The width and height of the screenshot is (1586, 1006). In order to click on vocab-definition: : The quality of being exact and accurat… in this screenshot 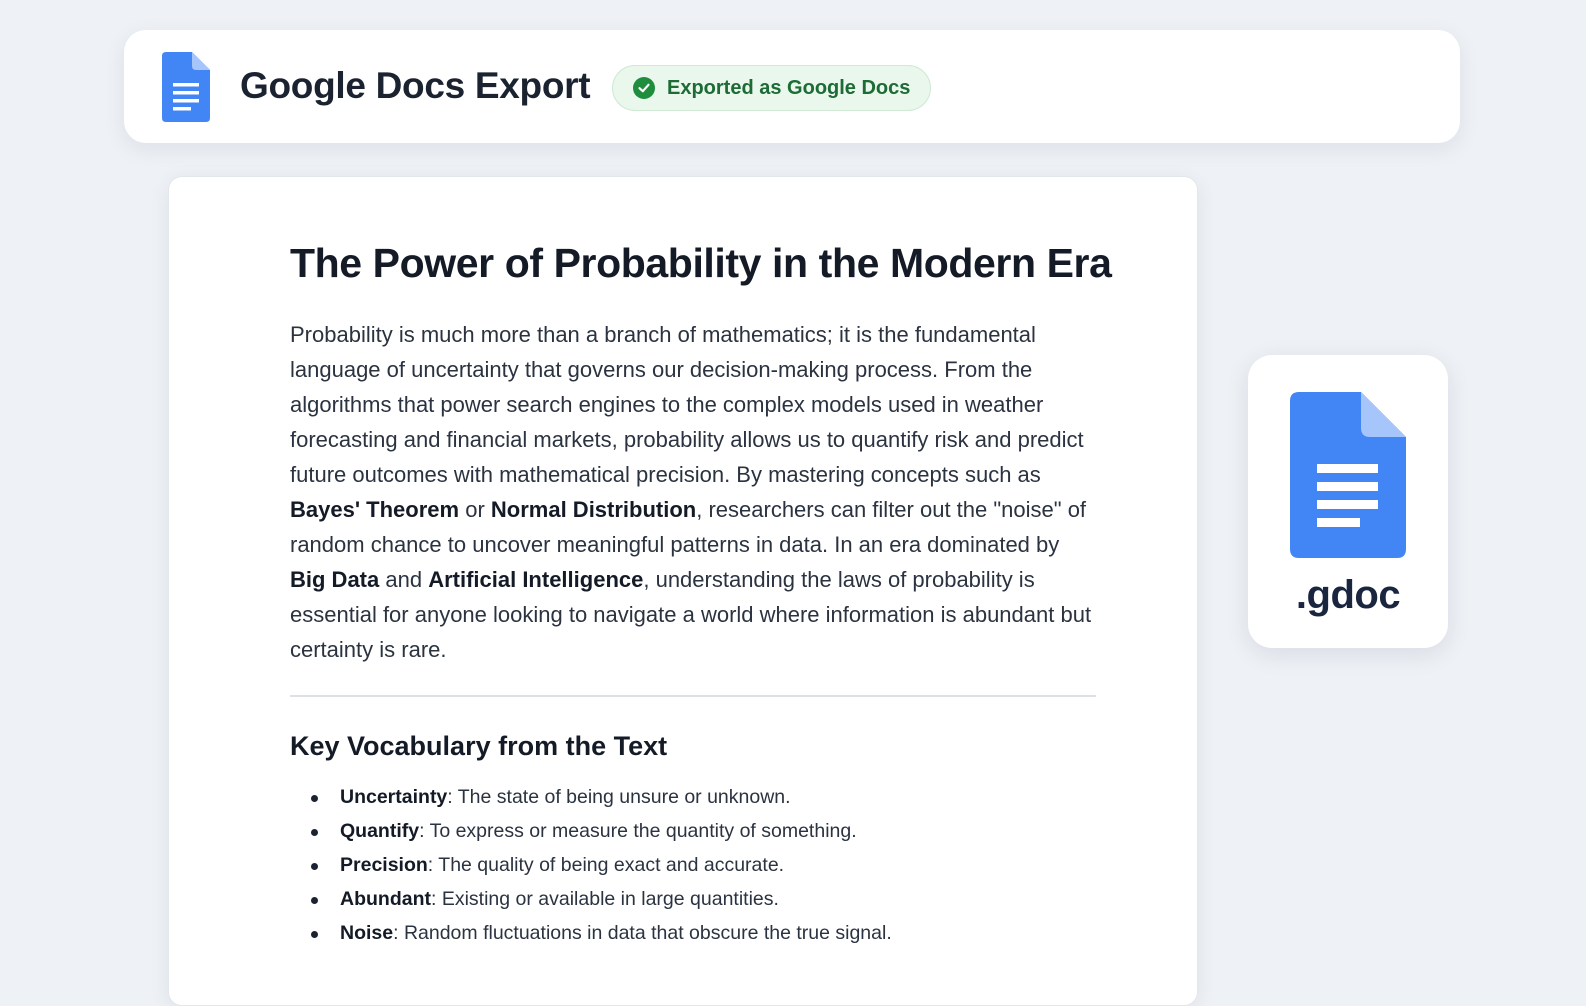, I will do `click(606, 865)`.